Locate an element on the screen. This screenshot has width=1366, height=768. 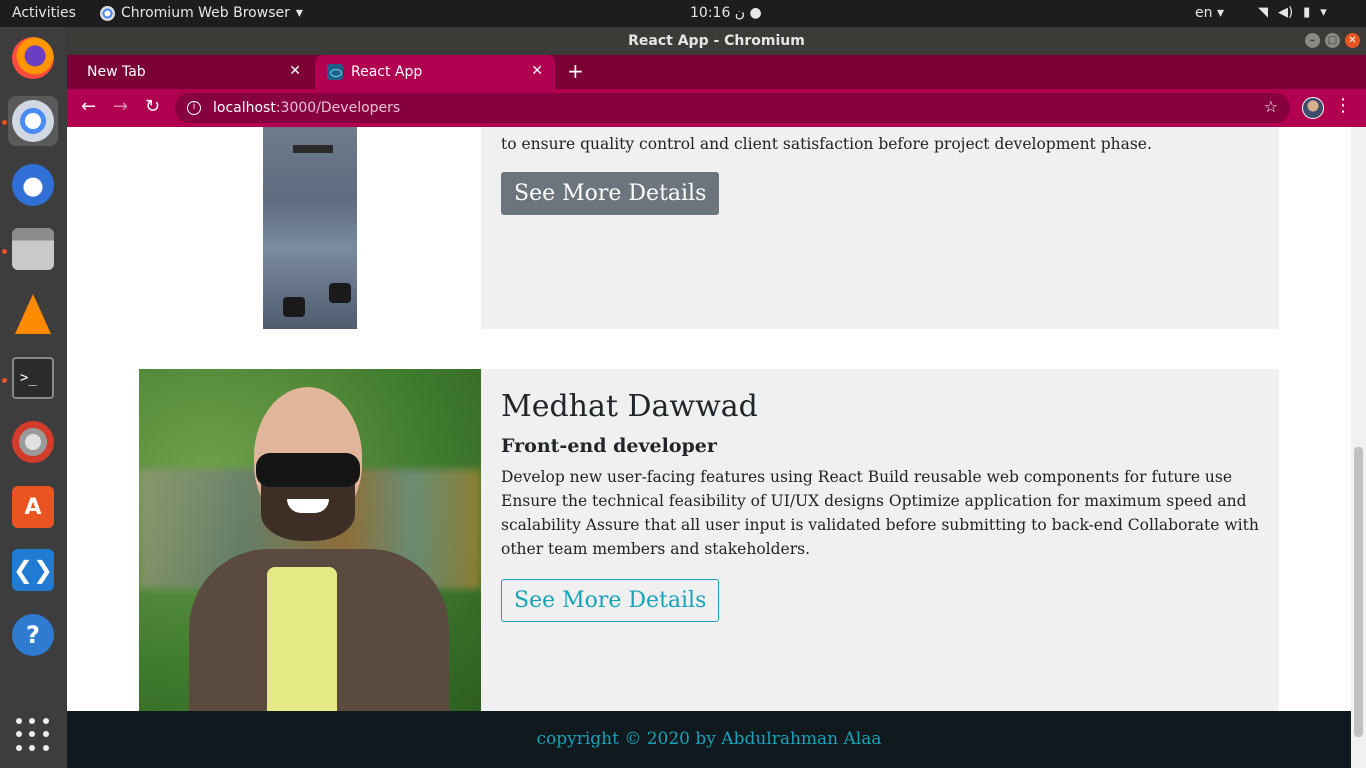
tab-react-app: React App ✕ is located at coordinates (435, 72).